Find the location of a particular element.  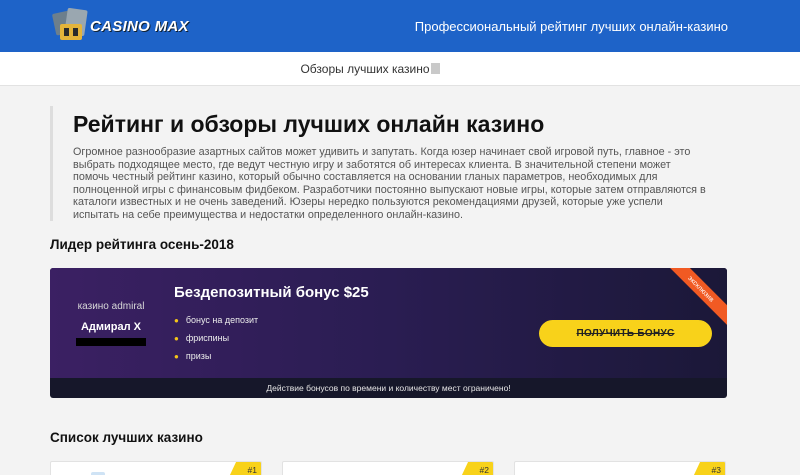

bonus-feature-item: ● призы is located at coordinates (193, 356).